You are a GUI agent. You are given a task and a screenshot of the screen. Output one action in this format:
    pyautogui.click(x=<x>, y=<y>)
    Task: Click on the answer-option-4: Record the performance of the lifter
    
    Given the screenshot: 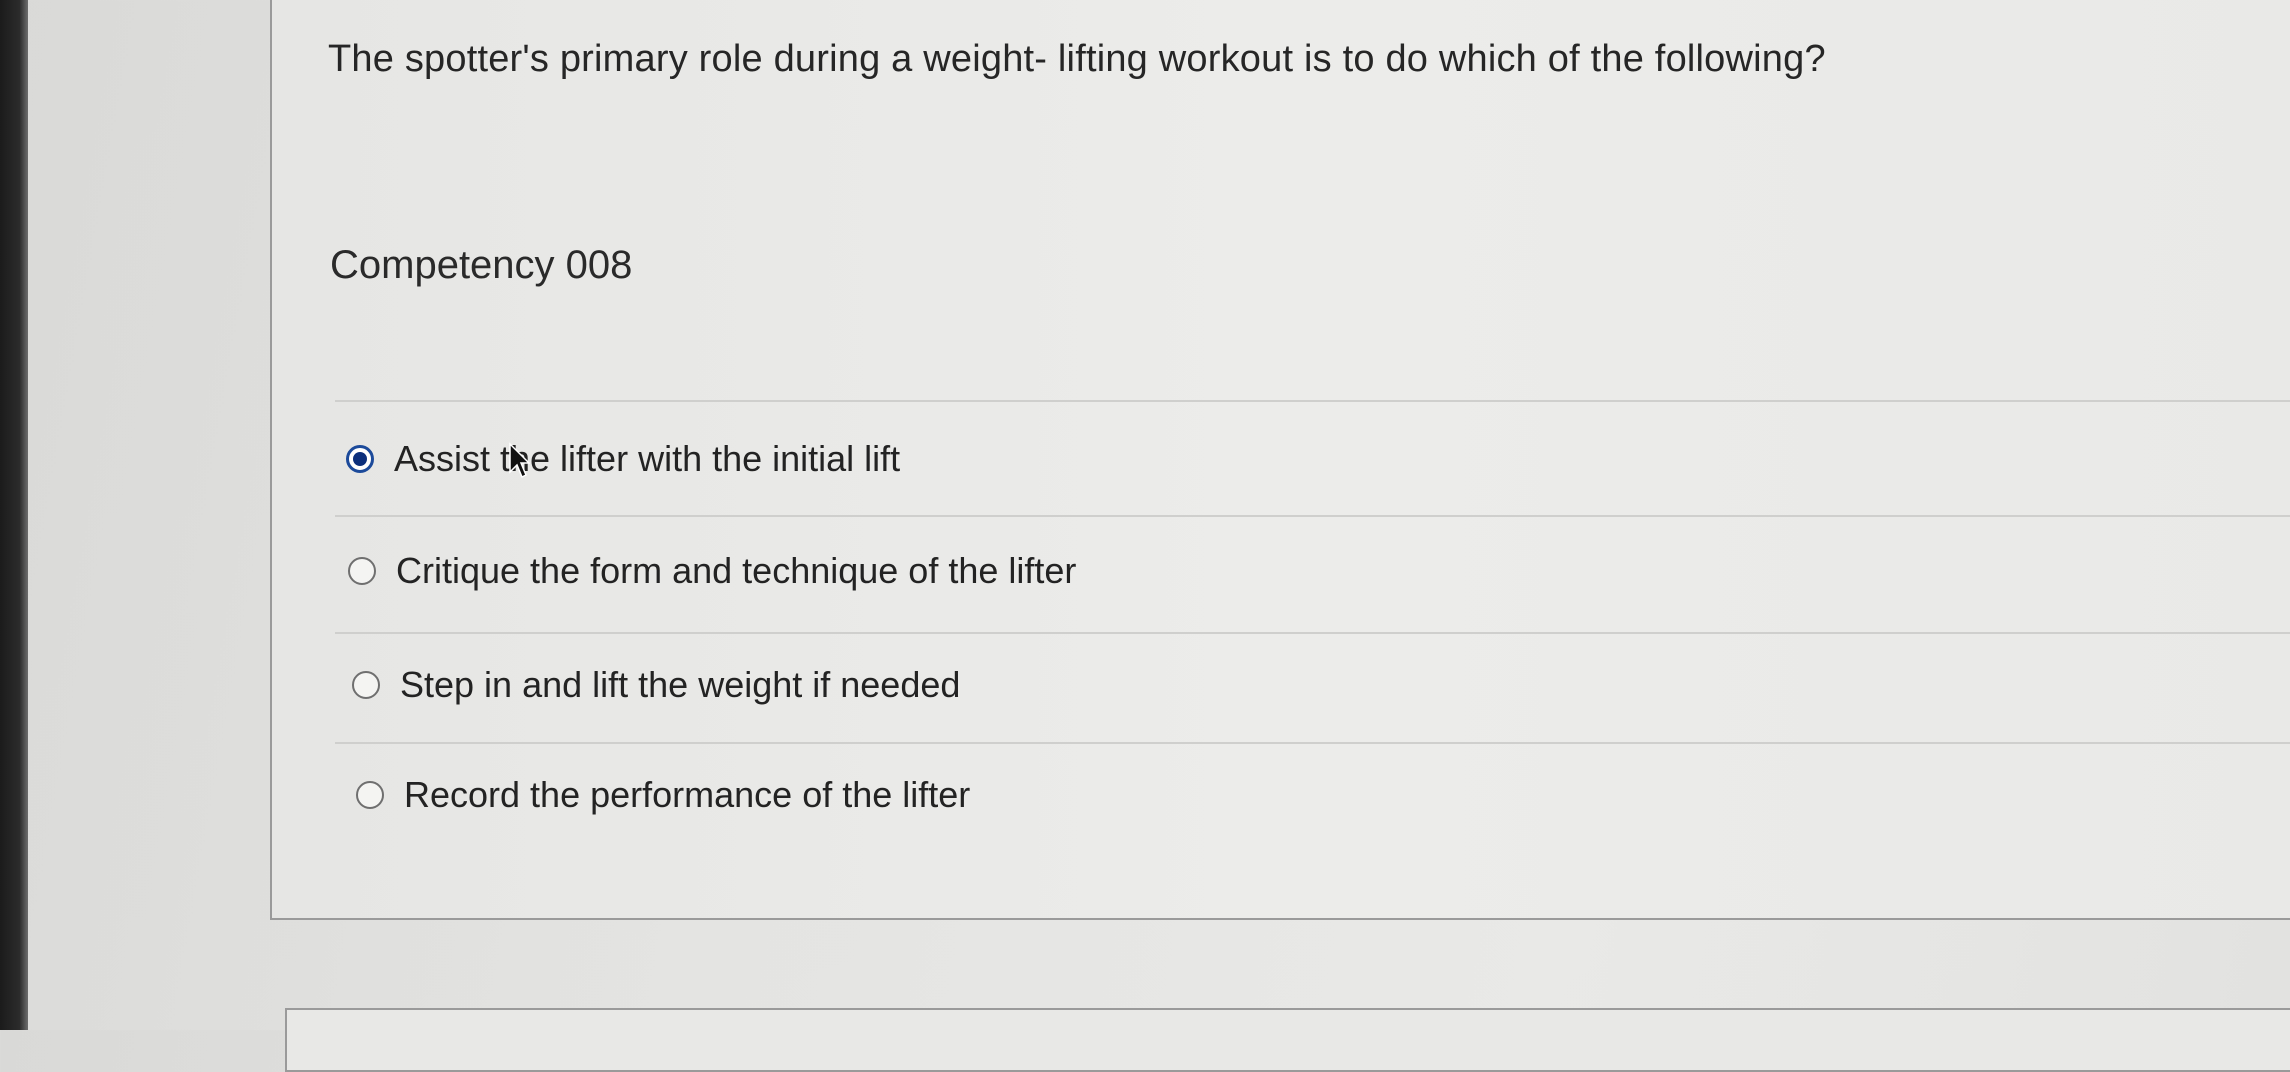 What is the action you would take?
    pyautogui.click(x=663, y=795)
    